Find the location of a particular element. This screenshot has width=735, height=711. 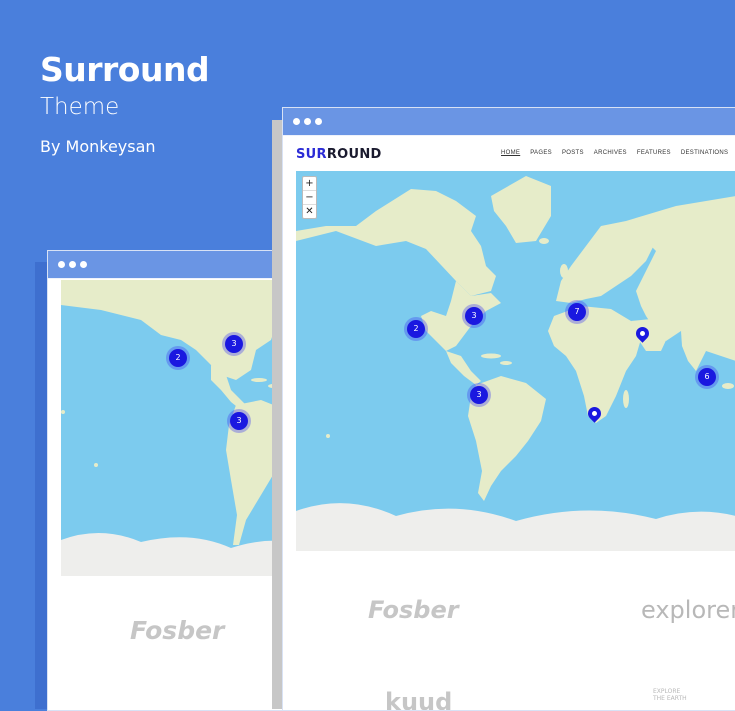

zoom-out-button: − is located at coordinates (309, 198).